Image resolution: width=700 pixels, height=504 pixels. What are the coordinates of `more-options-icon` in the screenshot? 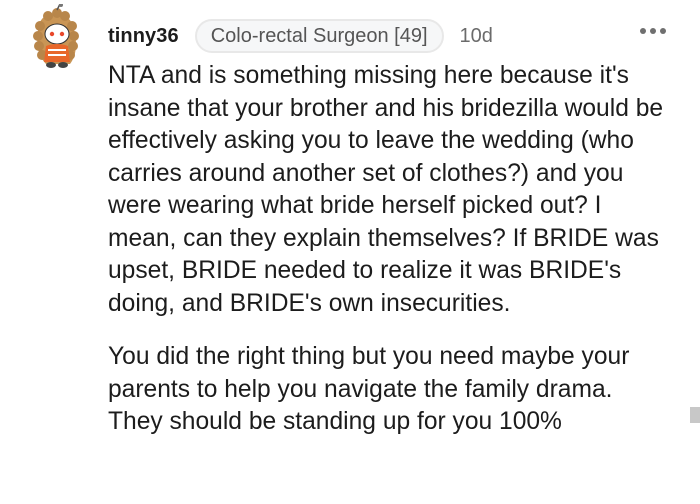 It's located at (653, 31).